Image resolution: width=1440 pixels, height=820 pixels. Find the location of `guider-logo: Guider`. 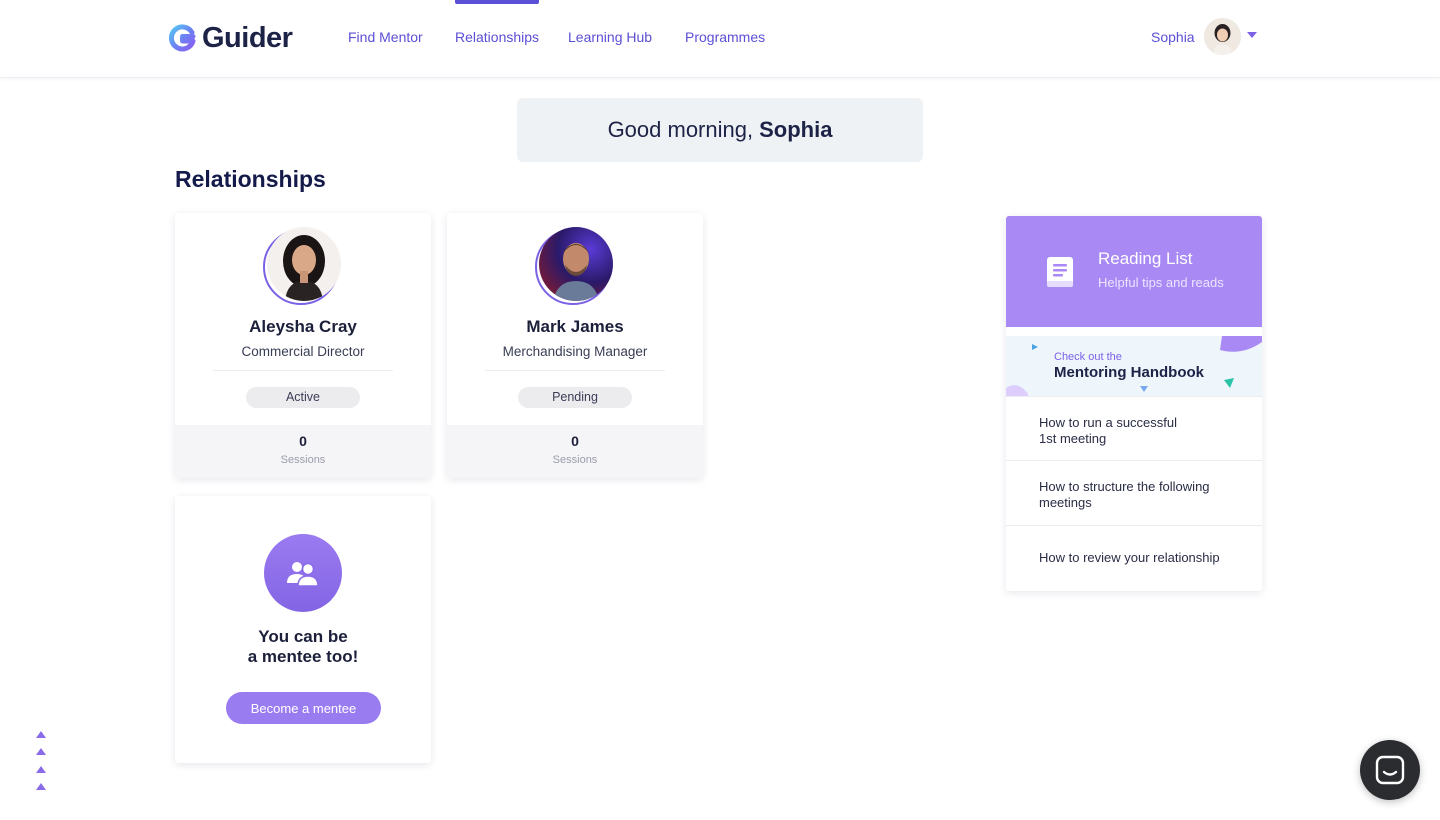

guider-logo: Guider is located at coordinates (230, 38).